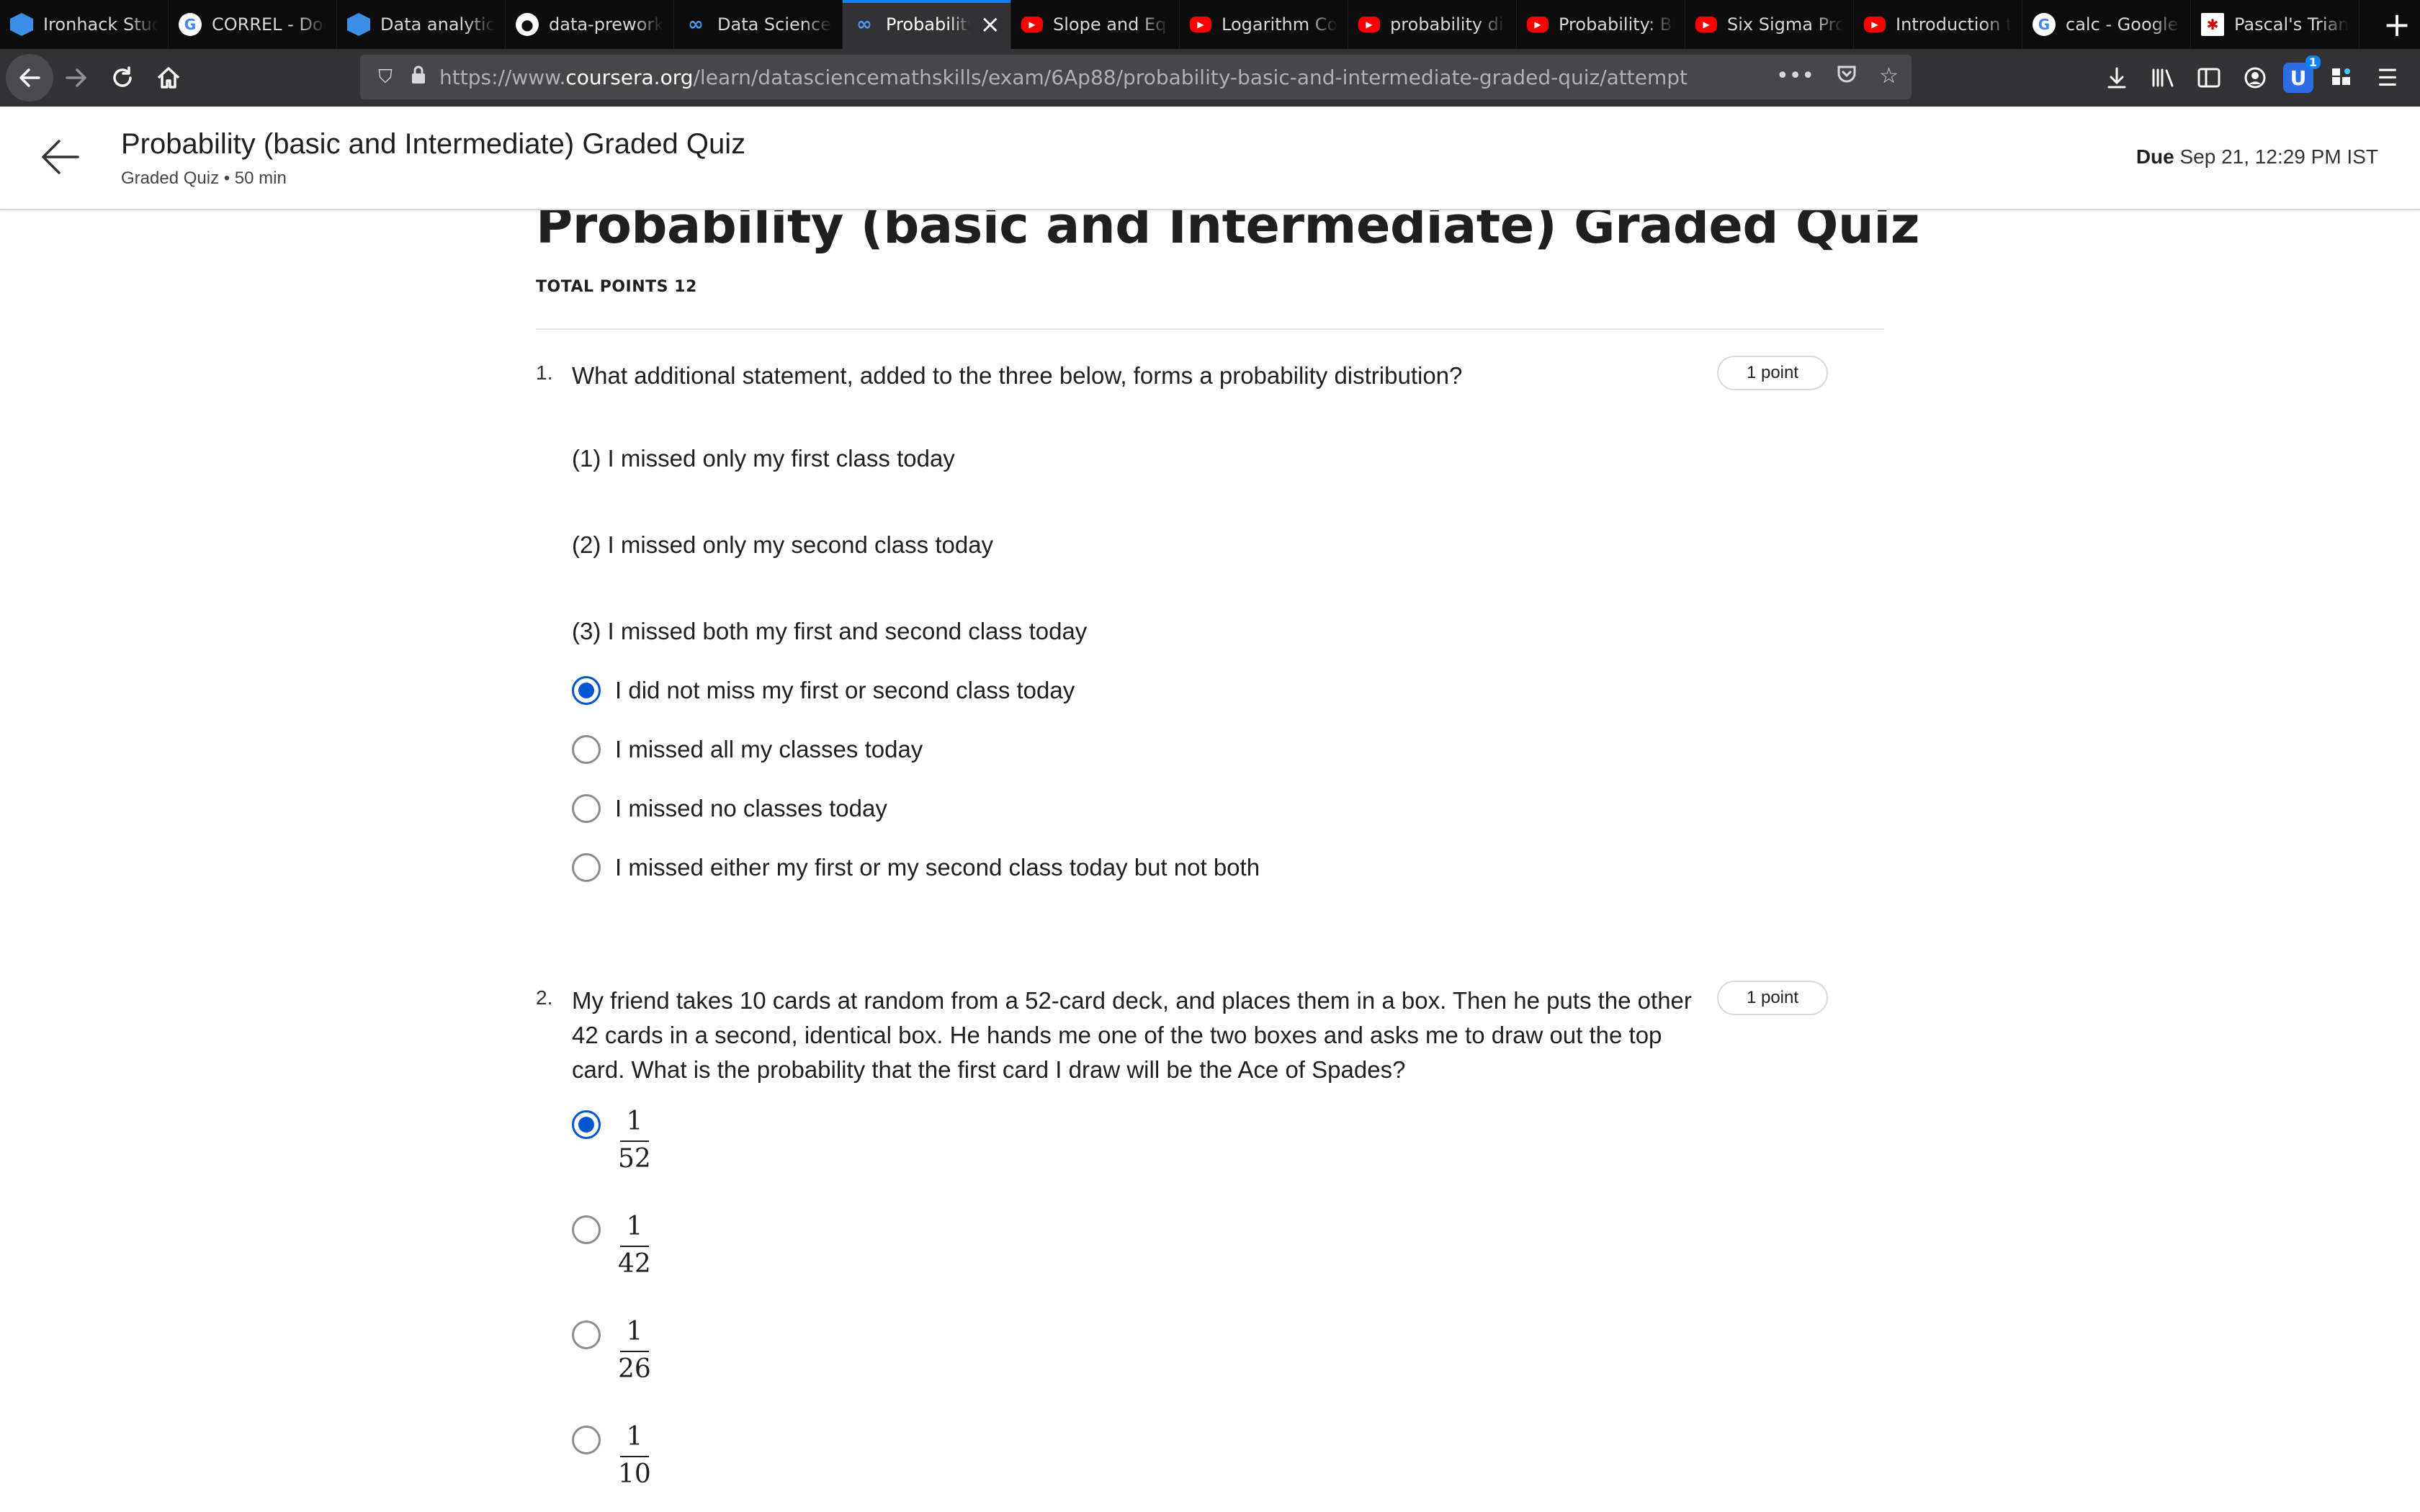  I want to click on tab-label: data-prework/, so click(606, 24).